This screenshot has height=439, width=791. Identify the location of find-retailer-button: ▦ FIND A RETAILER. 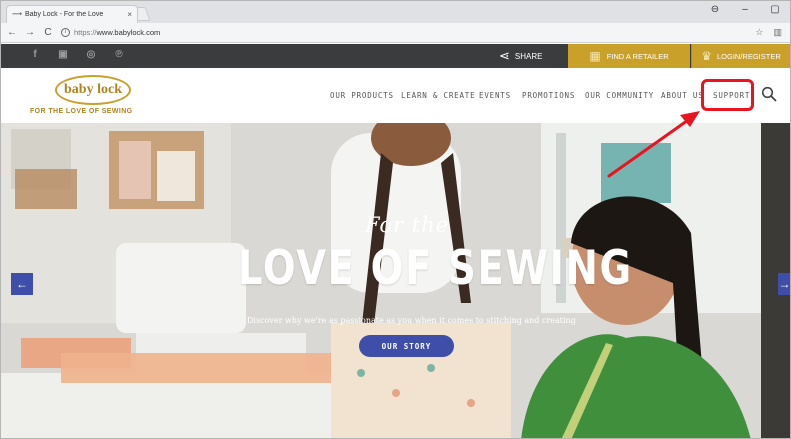
(629, 56).